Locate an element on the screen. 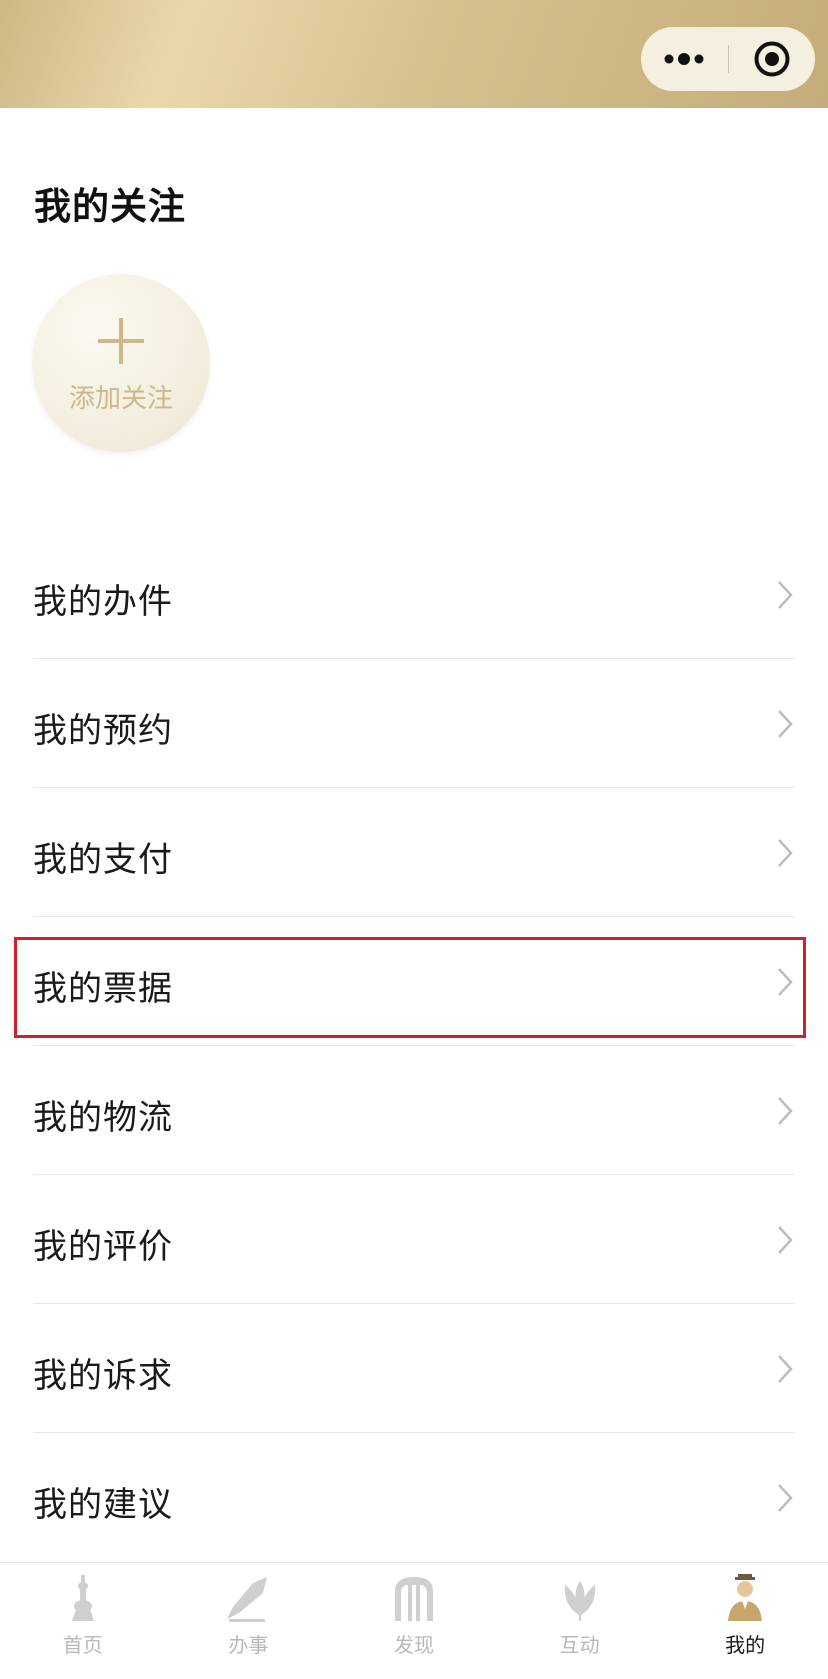 This screenshot has height=1679, width=828. add-follow-label: 添加关注 is located at coordinates (120, 399).